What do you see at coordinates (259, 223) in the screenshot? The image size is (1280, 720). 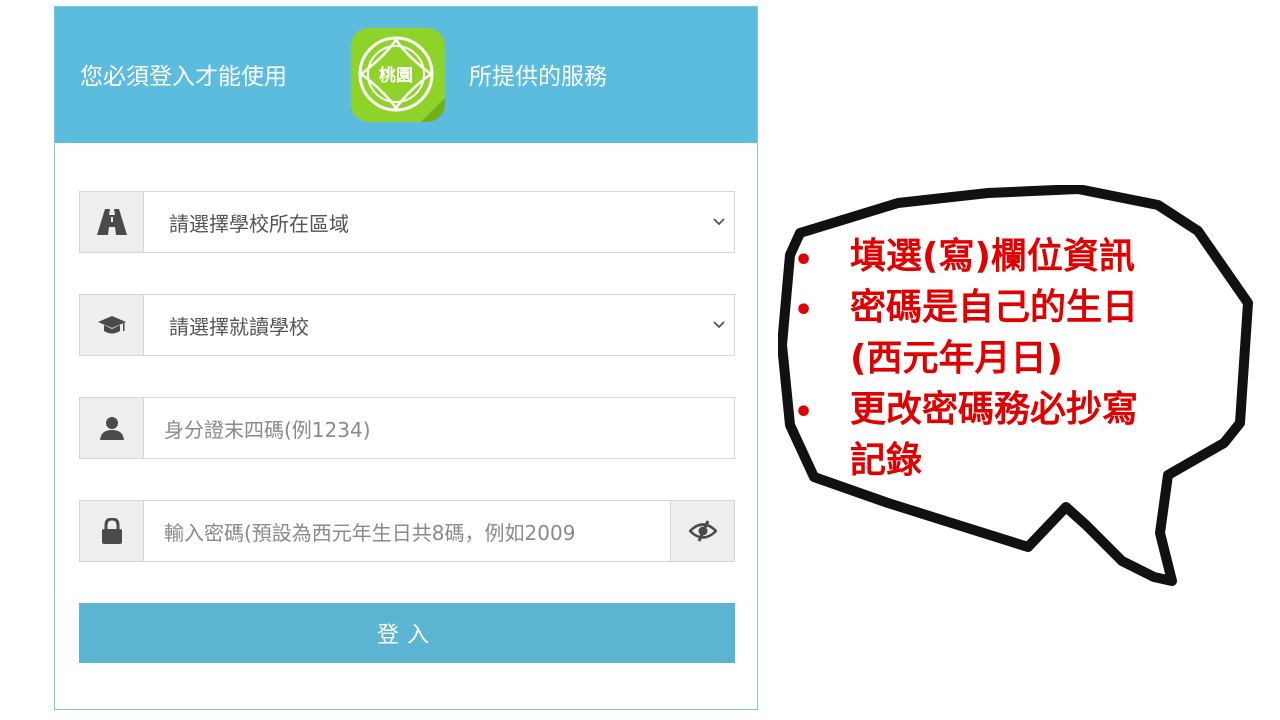 I see `area-select-value: 請選擇學校所在區域` at bounding box center [259, 223].